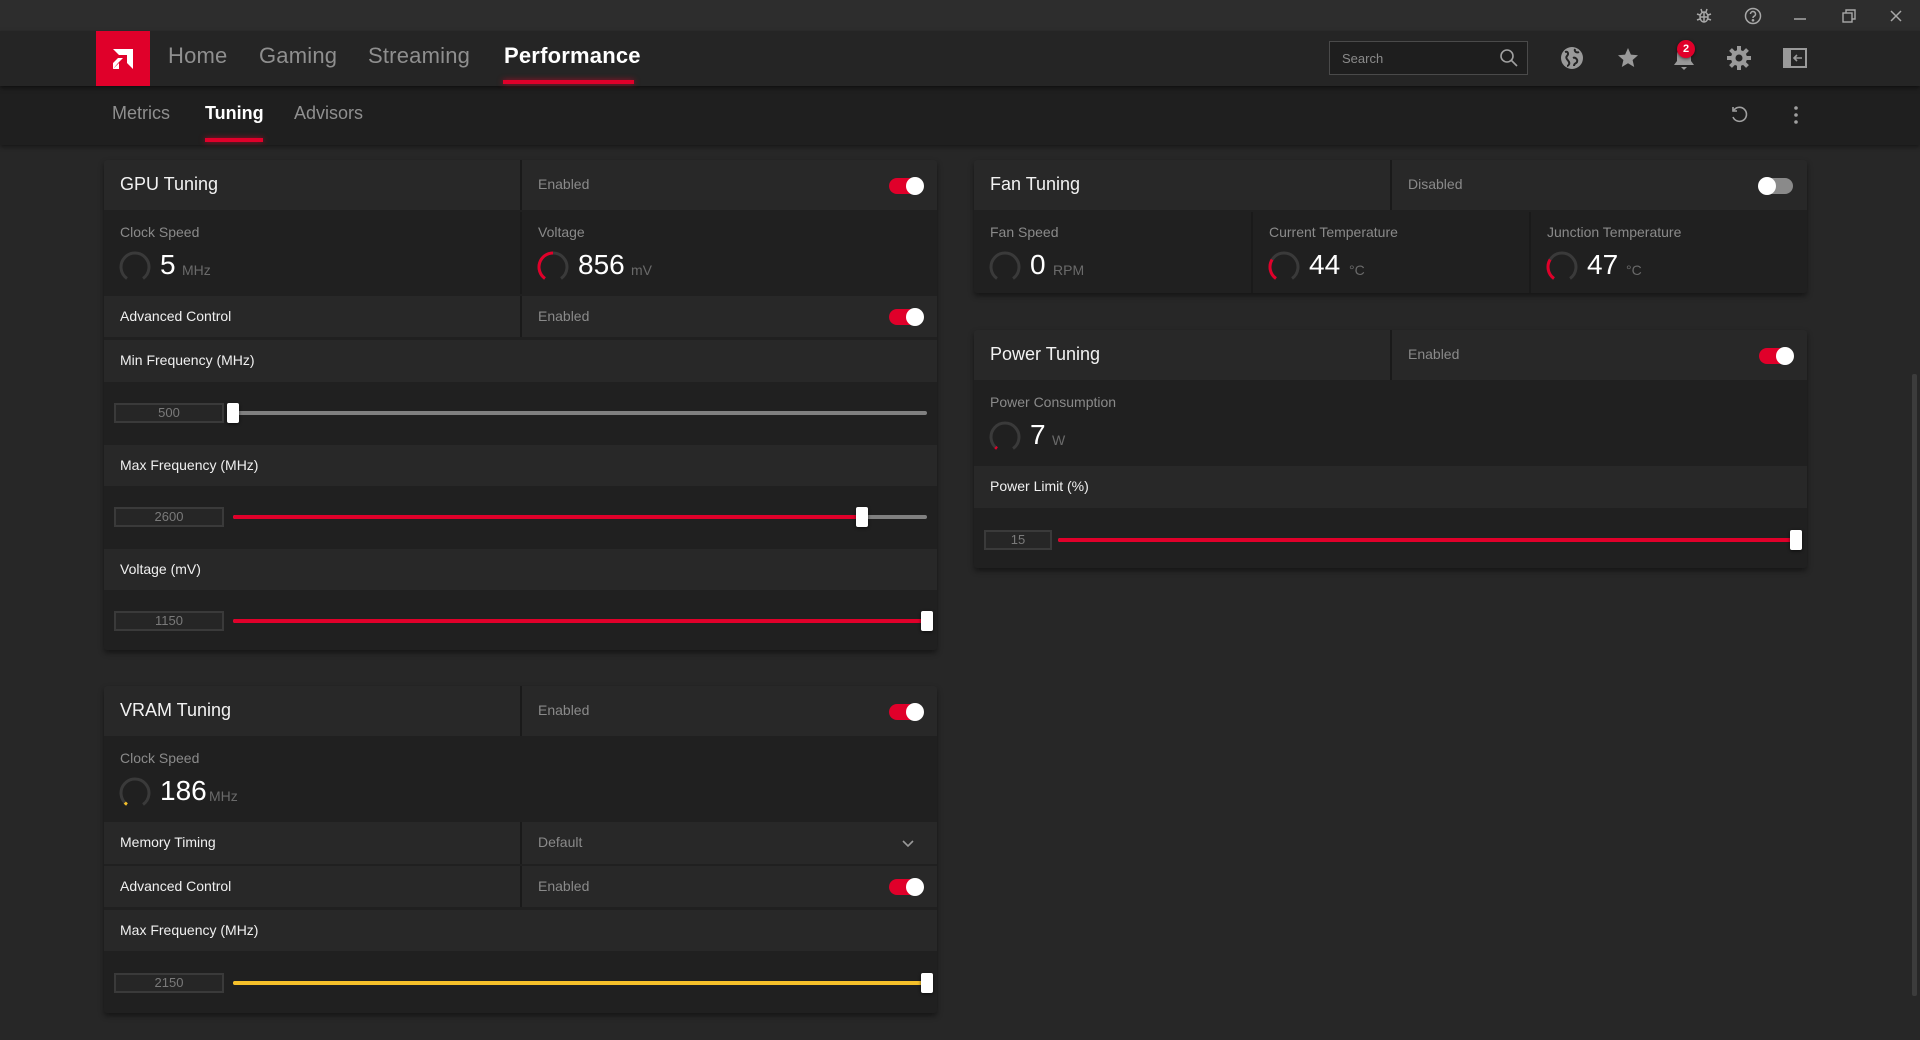 The width and height of the screenshot is (1920, 1040). Describe the element at coordinates (908, 844) in the screenshot. I see `chevron-down-icon` at that location.